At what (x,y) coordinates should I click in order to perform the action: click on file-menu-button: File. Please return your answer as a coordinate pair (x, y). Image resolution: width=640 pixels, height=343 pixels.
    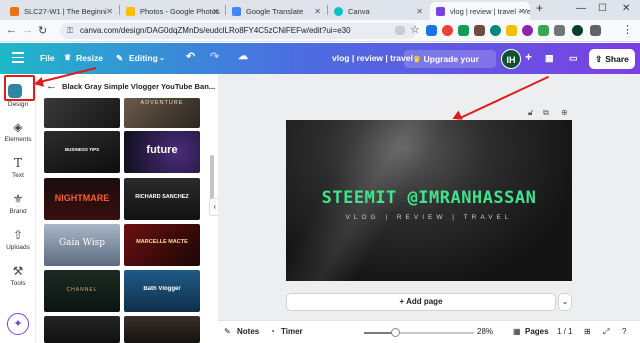
    Looking at the image, I should click on (47, 58).